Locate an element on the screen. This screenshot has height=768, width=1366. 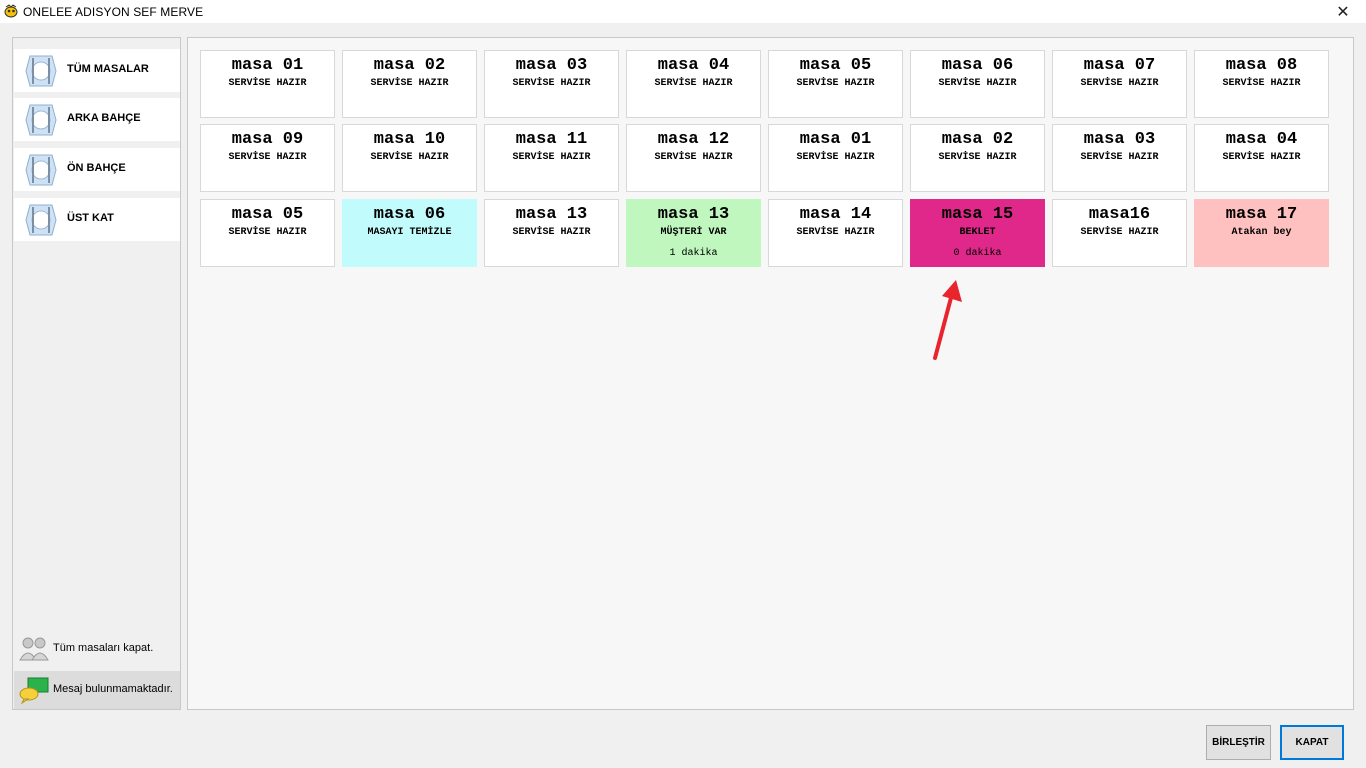
table-status: Atakan bey is located at coordinates (1261, 232).